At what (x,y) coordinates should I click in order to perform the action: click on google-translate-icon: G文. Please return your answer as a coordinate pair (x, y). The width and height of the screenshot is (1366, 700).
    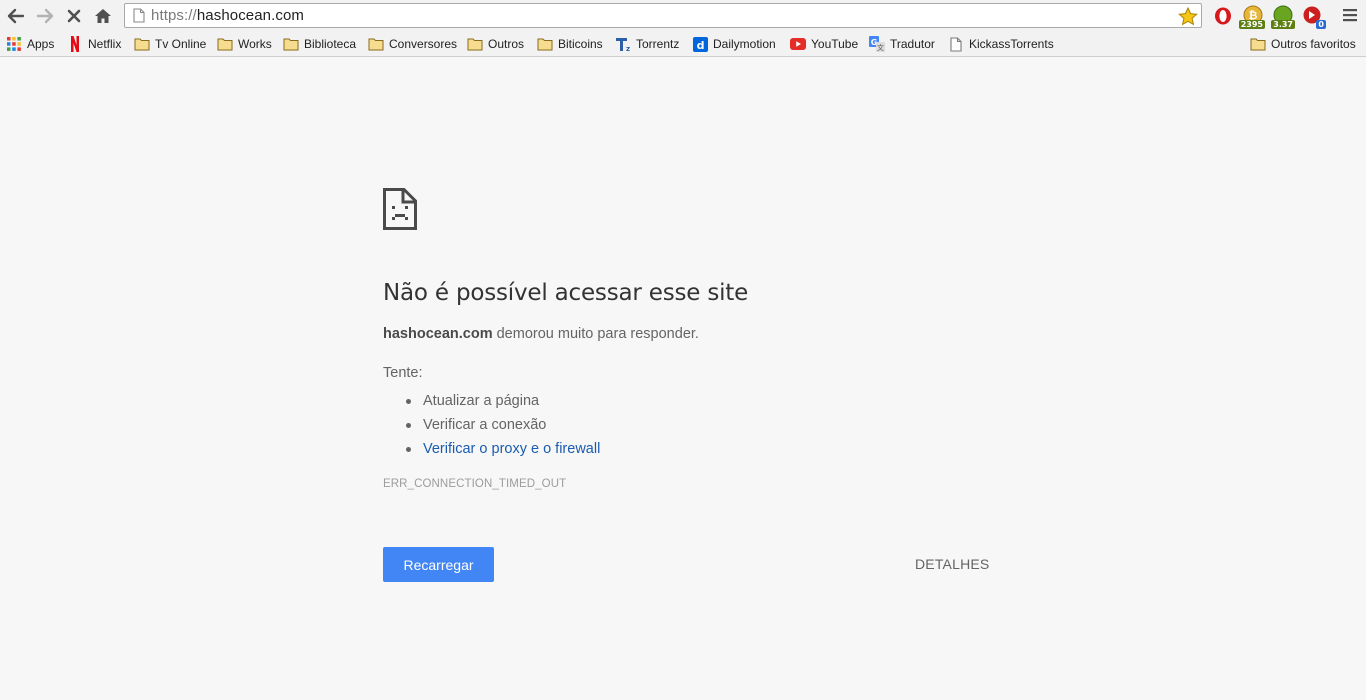
    Looking at the image, I should click on (877, 44).